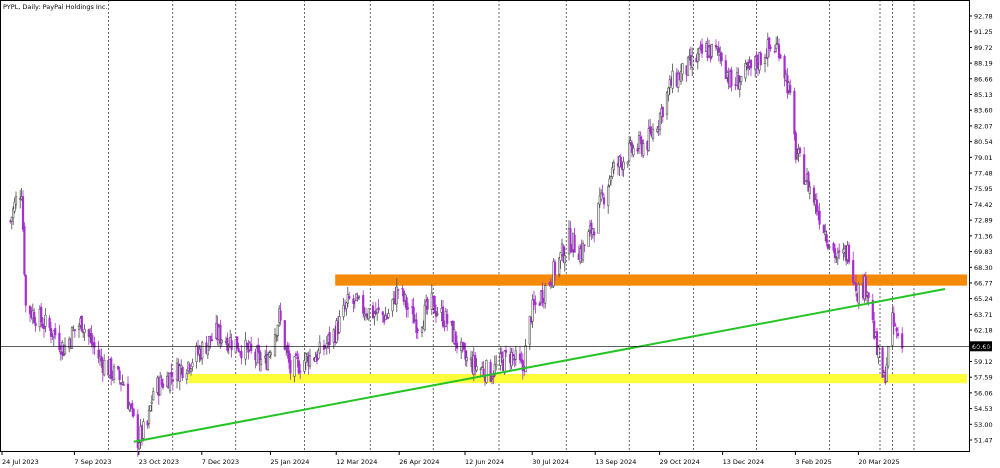 The width and height of the screenshot is (1000, 468). Describe the element at coordinates (983, 283) in the screenshot. I see `y-tick-label: 66.77` at that location.